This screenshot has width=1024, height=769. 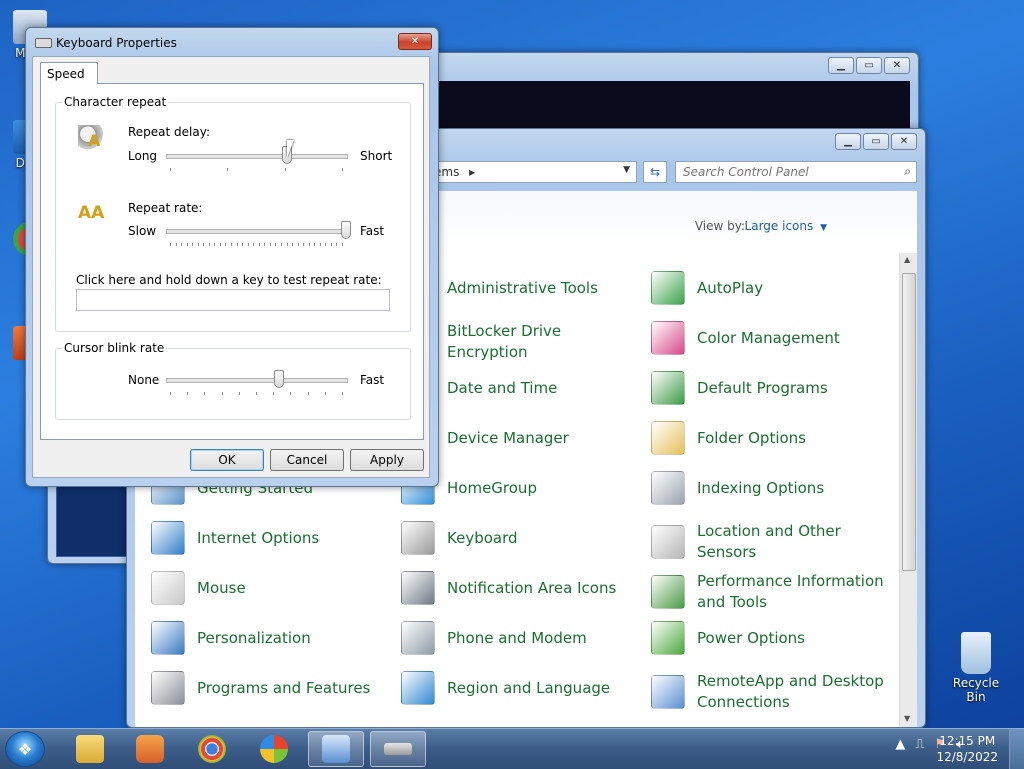 What do you see at coordinates (532, 172) in the screenshot?
I see `address-bar: ems ▸ ▼` at bounding box center [532, 172].